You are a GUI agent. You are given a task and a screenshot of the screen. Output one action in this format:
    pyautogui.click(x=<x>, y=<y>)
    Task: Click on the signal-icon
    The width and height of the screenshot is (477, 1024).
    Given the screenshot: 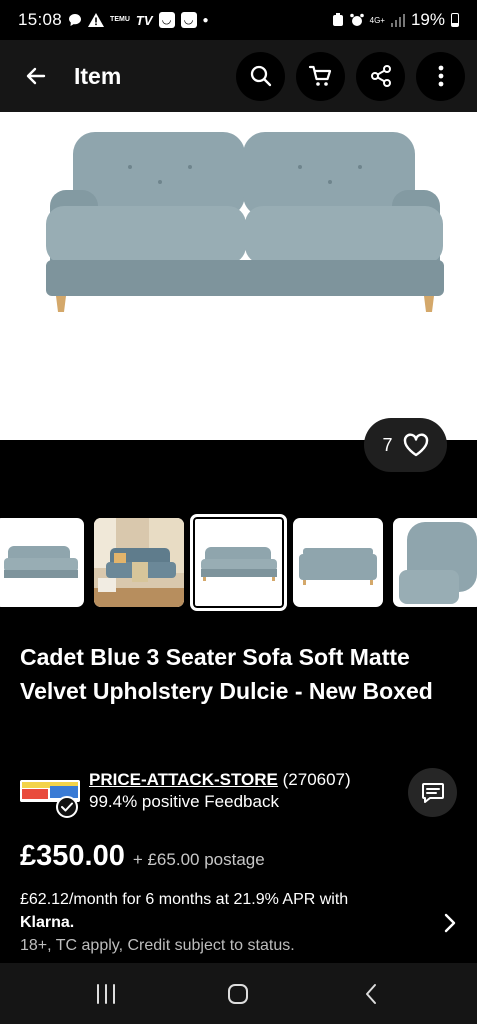 What is the action you would take?
    pyautogui.click(x=397, y=20)
    